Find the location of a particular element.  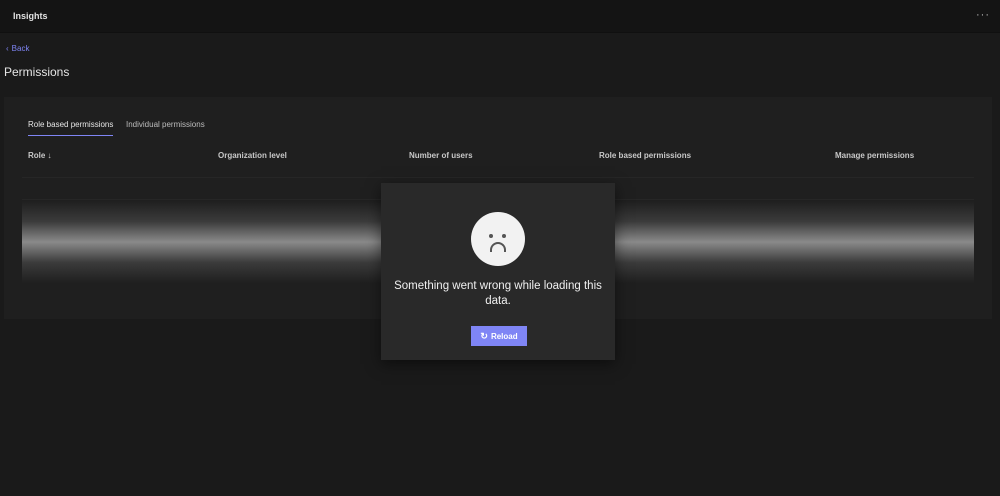

column-header-number-of-users: Number of users is located at coordinates (441, 155).